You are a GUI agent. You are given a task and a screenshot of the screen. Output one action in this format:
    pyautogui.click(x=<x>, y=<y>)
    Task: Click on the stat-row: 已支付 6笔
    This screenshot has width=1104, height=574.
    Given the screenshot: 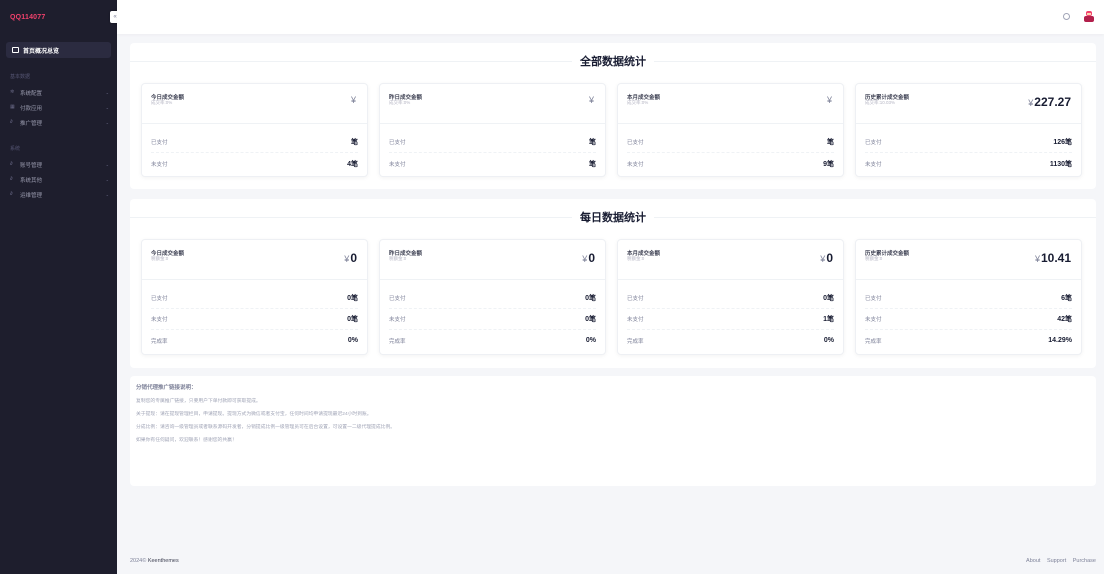 What is the action you would take?
    pyautogui.click(x=968, y=298)
    